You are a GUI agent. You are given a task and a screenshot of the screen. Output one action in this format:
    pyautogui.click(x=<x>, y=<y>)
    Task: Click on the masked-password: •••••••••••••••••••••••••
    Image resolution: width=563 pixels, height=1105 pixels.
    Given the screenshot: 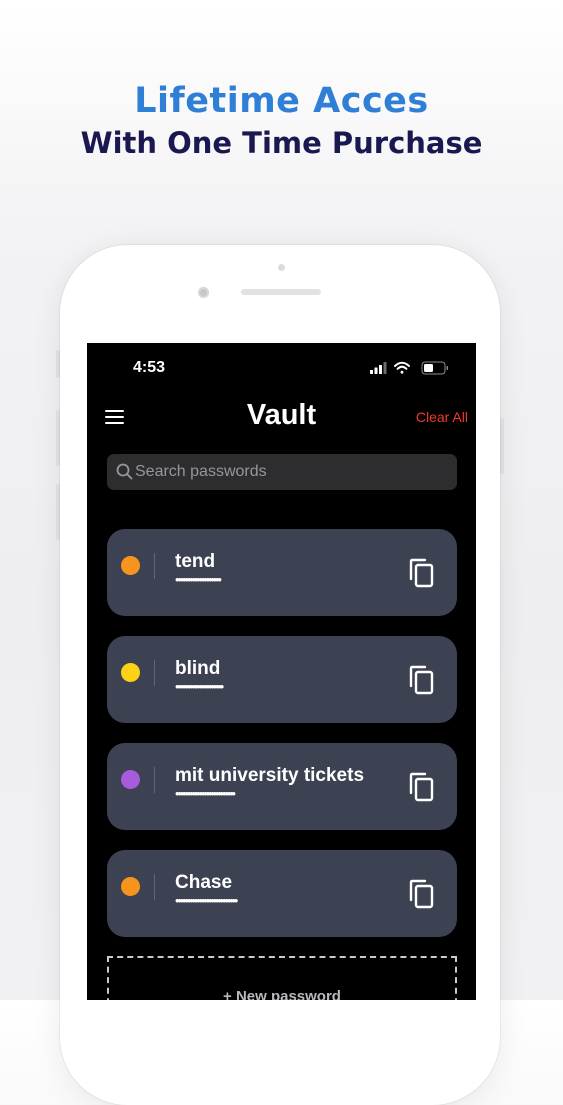 What is the action you would take?
    pyautogui.click(x=205, y=793)
    